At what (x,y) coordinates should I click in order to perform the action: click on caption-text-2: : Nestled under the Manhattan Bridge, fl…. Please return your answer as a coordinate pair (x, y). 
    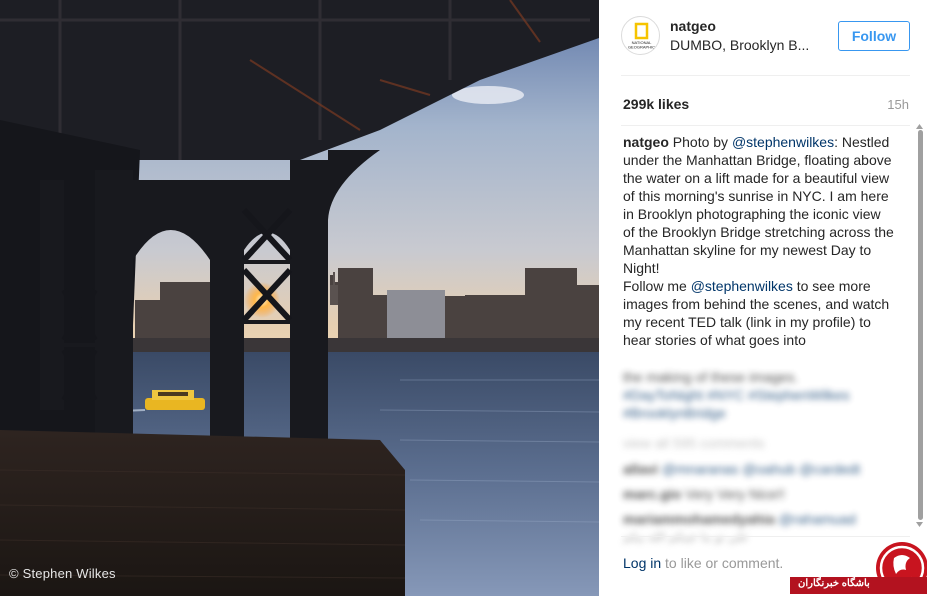
    Looking at the image, I should click on (758, 205).